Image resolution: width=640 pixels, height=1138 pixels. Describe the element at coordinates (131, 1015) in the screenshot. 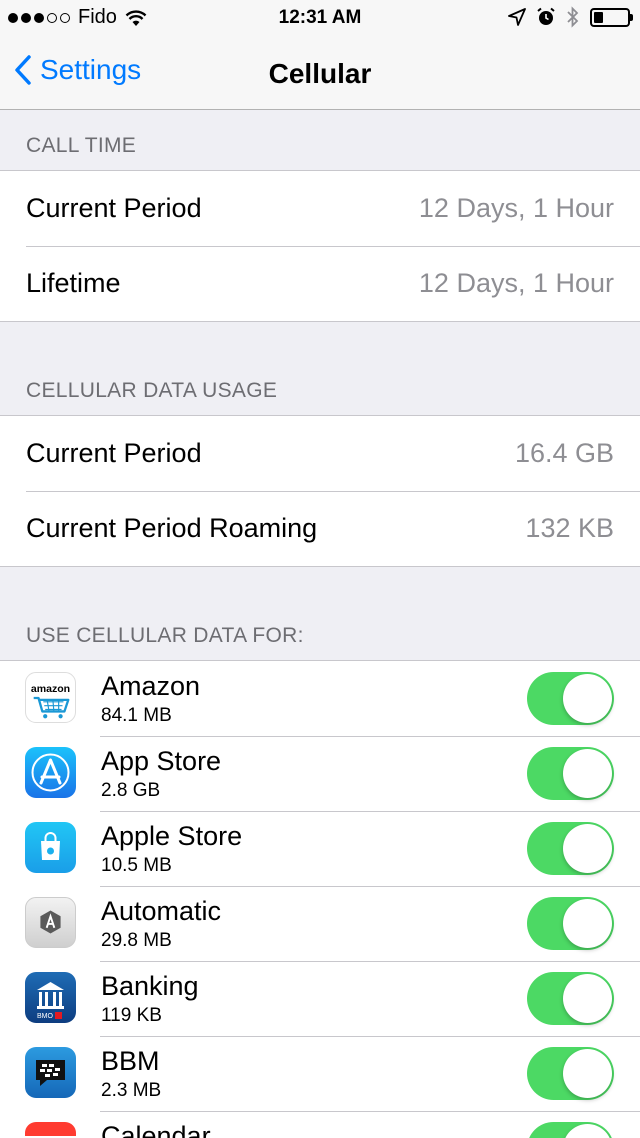

I see `app-usage: 119 KB` at that location.